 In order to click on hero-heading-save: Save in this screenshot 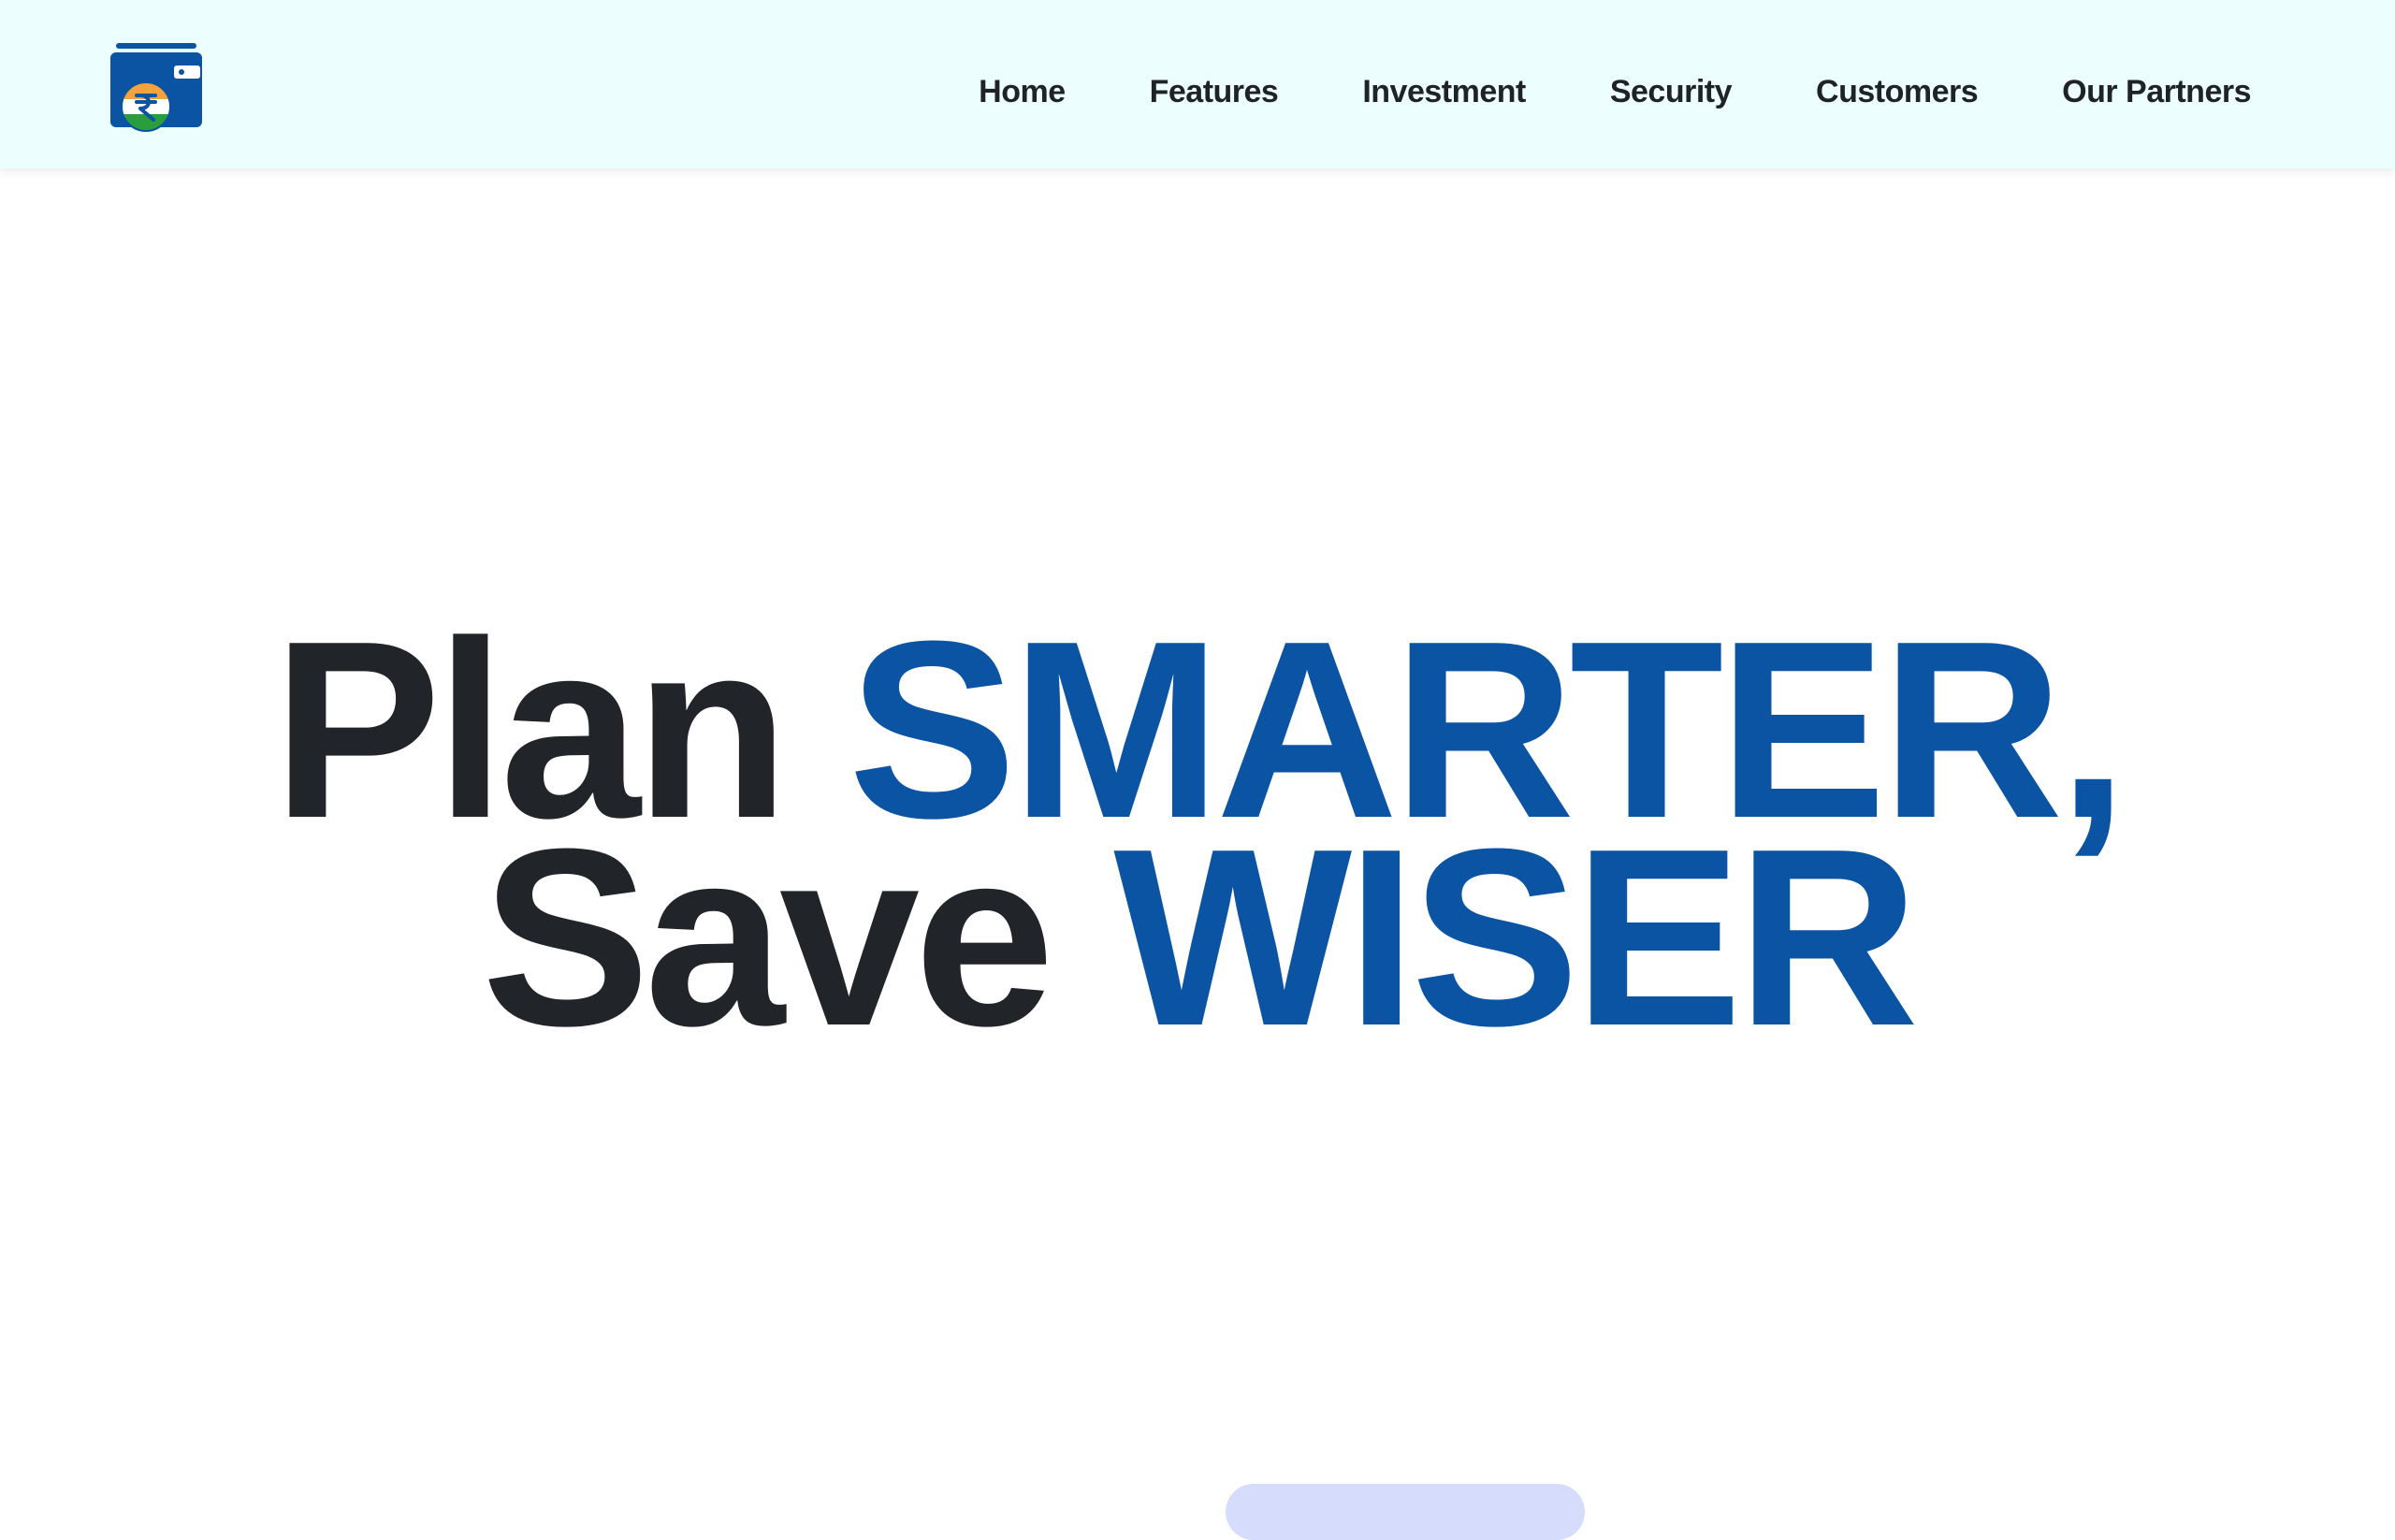, I will do `click(797, 938)`.